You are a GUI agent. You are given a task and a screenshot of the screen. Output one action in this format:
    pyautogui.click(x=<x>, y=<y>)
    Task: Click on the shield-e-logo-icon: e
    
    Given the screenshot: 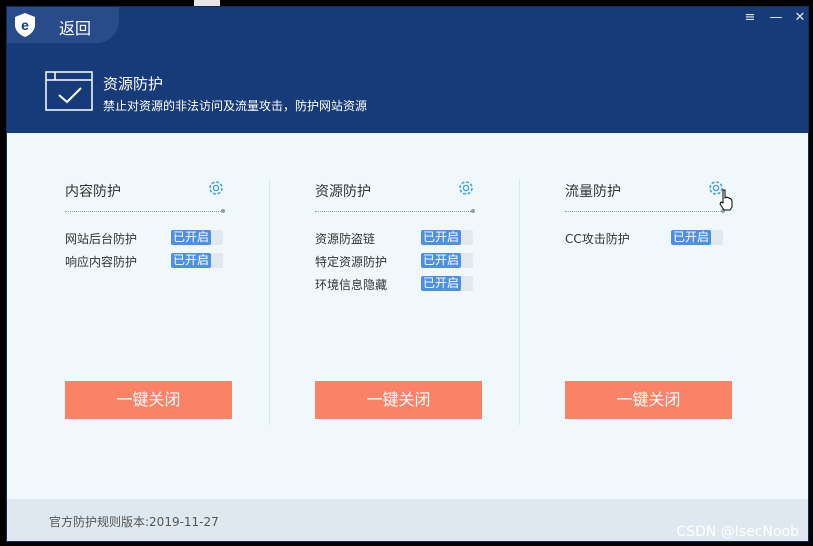 What is the action you would take?
    pyautogui.click(x=25, y=25)
    